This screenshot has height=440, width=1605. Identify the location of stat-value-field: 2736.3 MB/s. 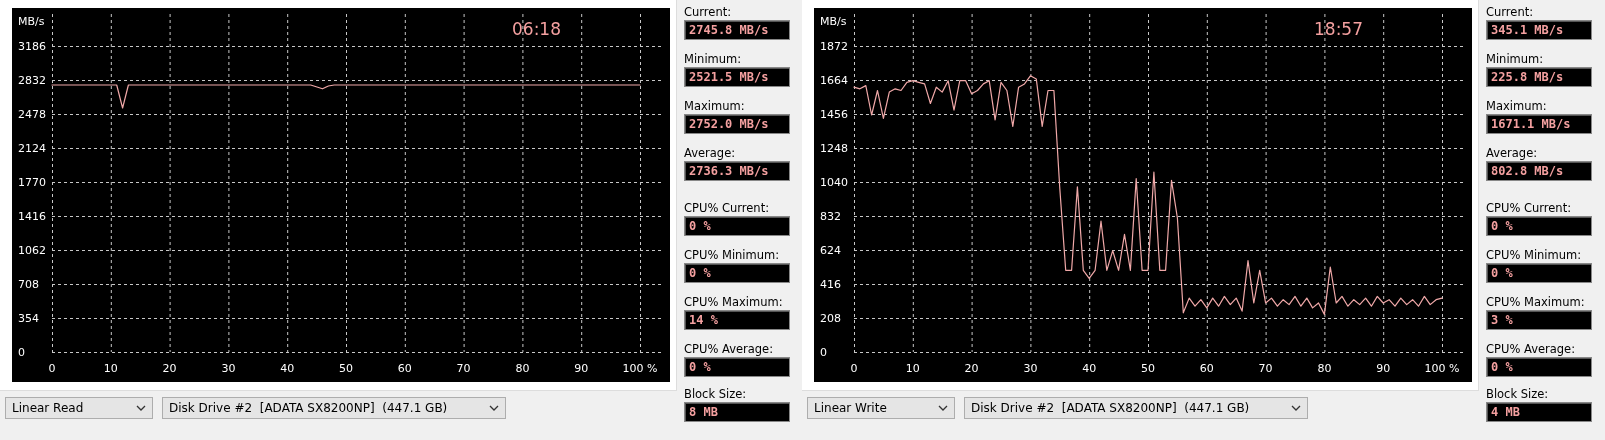
(737, 171).